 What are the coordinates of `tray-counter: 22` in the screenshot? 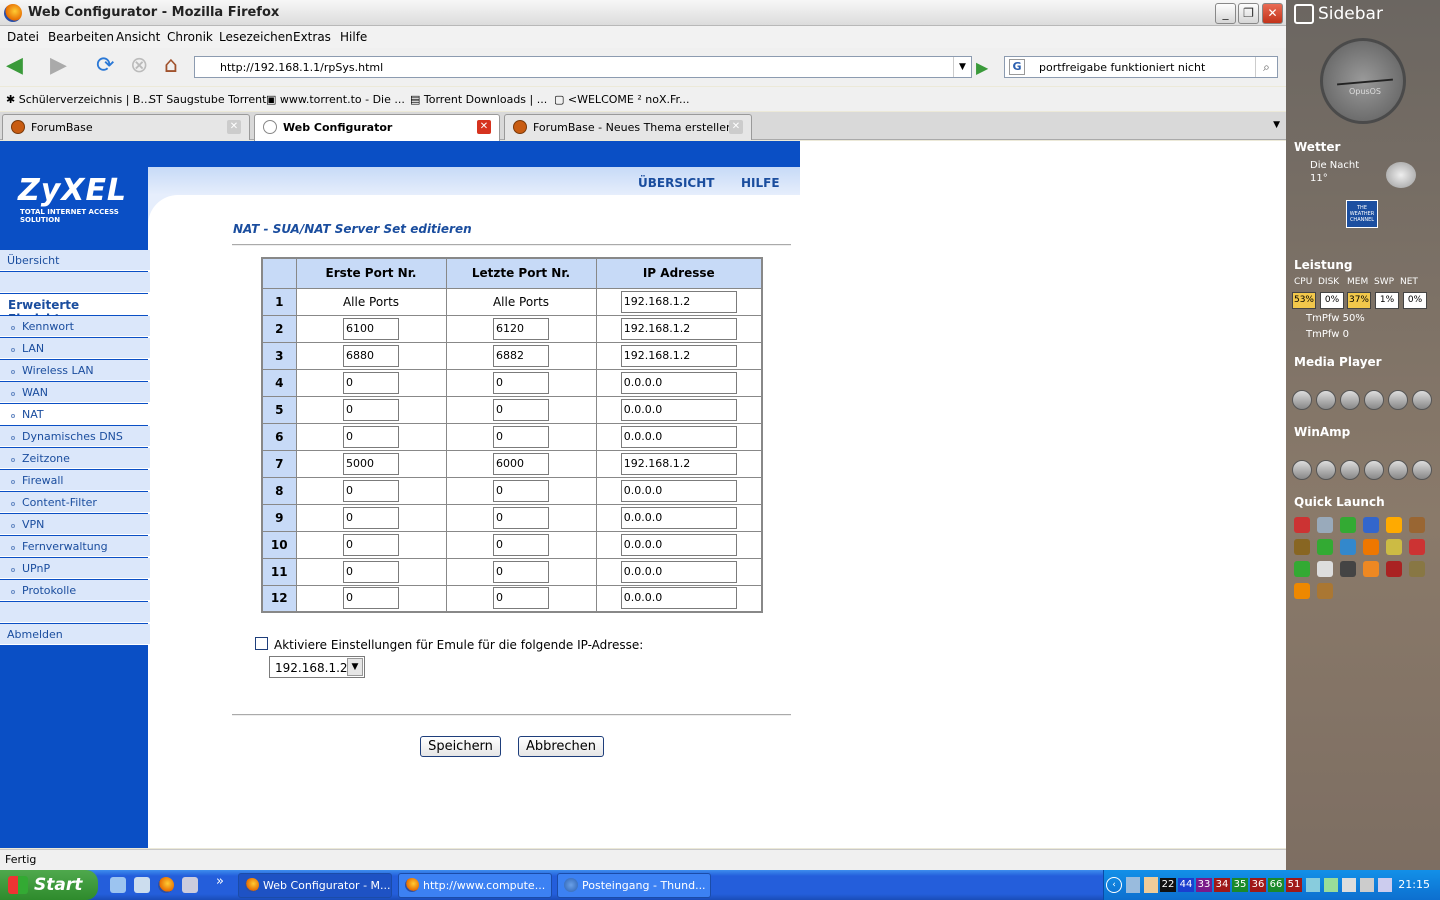 It's located at (1168, 885).